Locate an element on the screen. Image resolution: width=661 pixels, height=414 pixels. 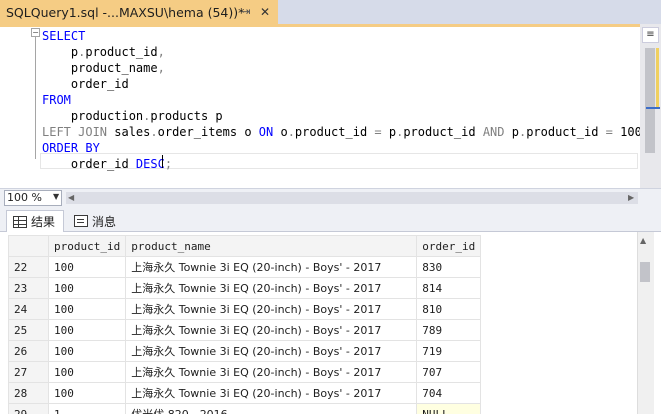
code-line: FROM is located at coordinates (56, 100).